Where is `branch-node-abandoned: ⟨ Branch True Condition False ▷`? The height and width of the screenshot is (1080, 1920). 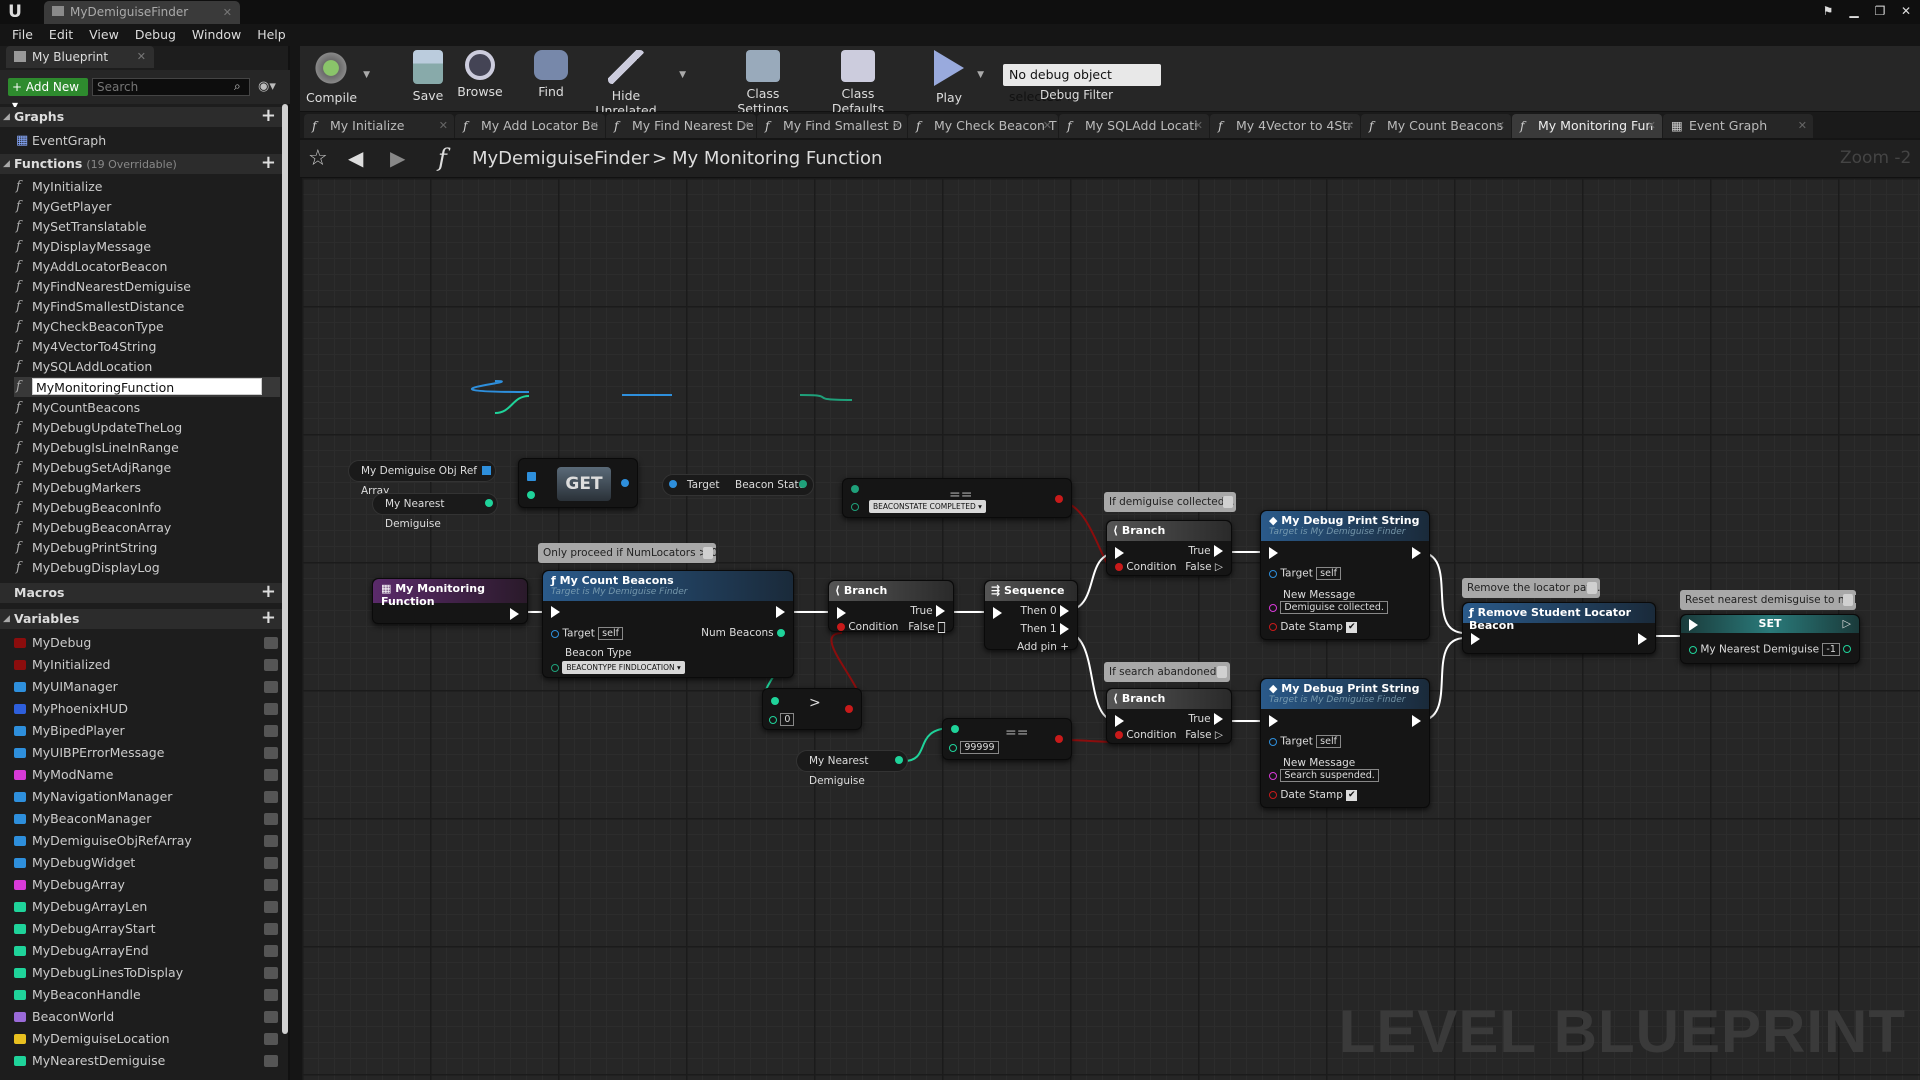
branch-node-abandoned: ⟨ Branch True Condition False ▷ is located at coordinates (1169, 716).